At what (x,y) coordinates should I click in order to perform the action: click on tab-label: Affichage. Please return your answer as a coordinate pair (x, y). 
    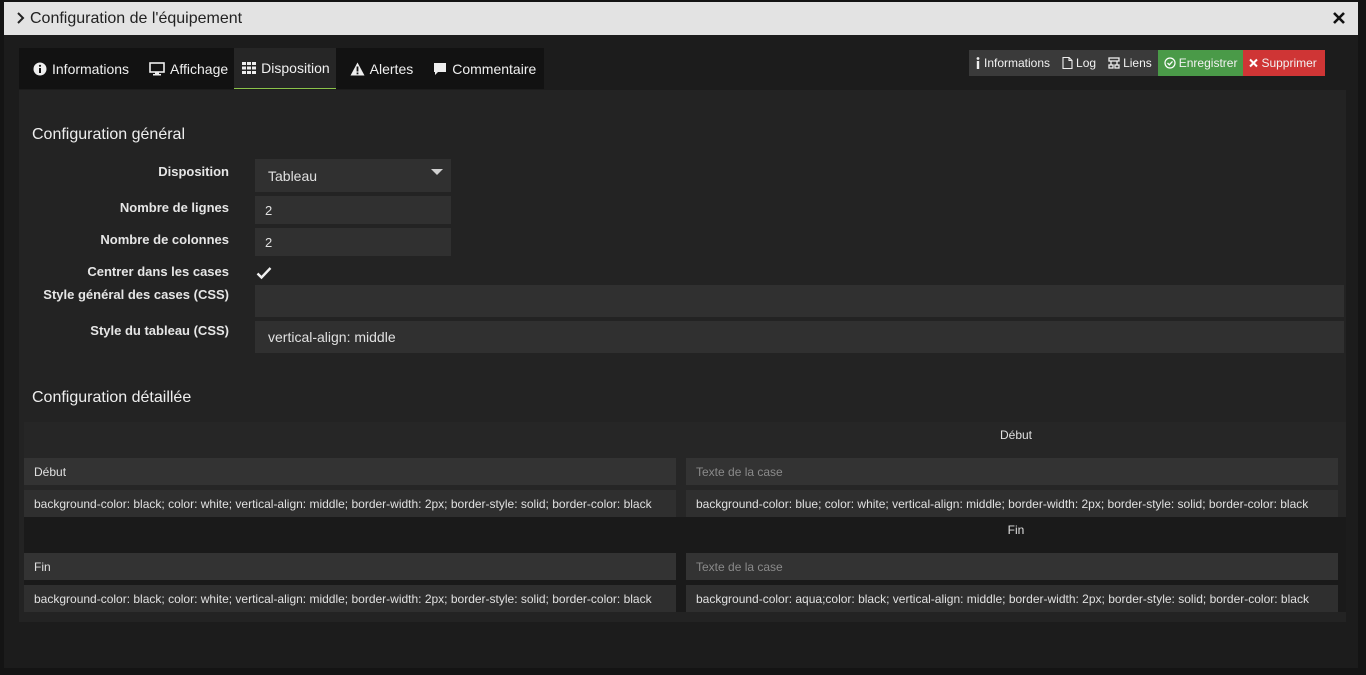
    Looking at the image, I should click on (199, 68).